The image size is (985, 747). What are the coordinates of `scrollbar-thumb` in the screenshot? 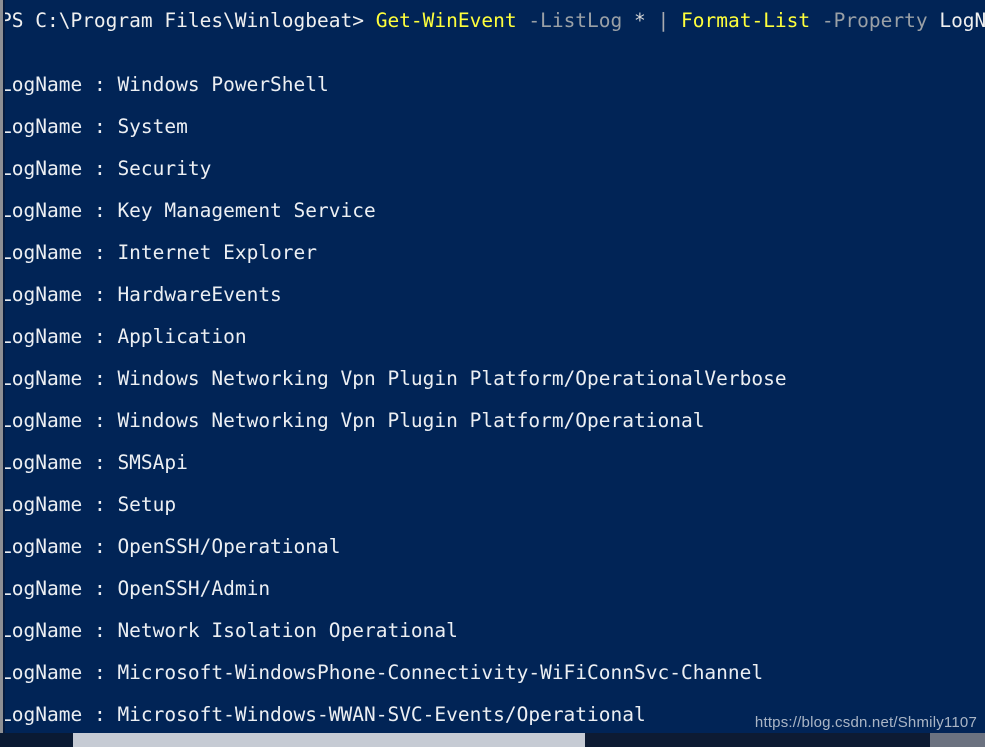 It's located at (329, 740).